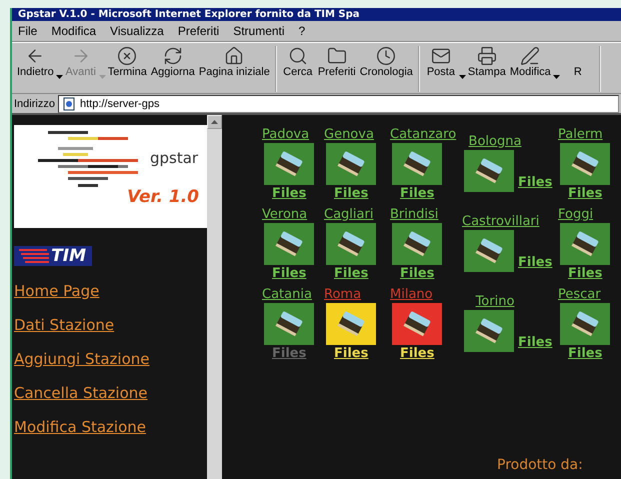  What do you see at coordinates (440, 56) in the screenshot?
I see `mail-icon` at bounding box center [440, 56].